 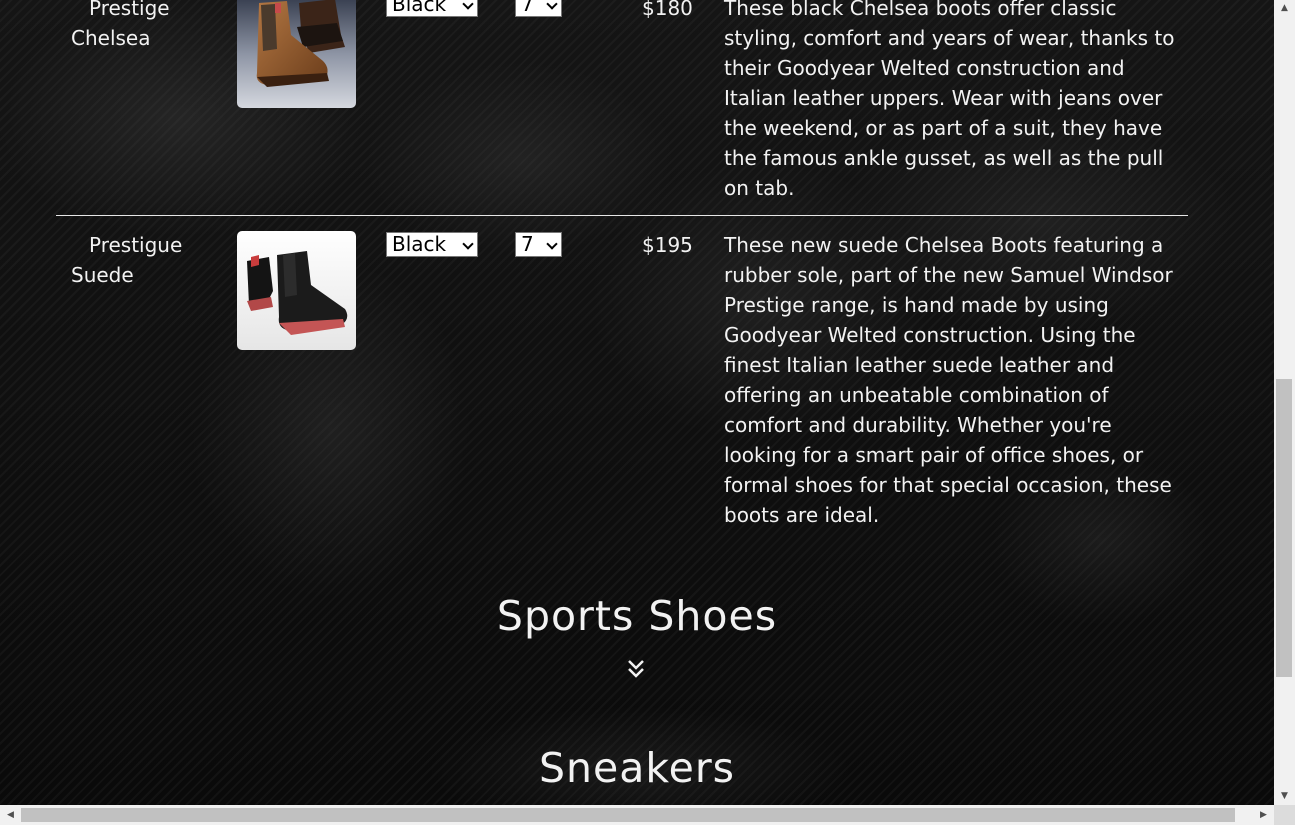 I want to click on scroll-right-arrow: ▶, so click(x=1263, y=815).